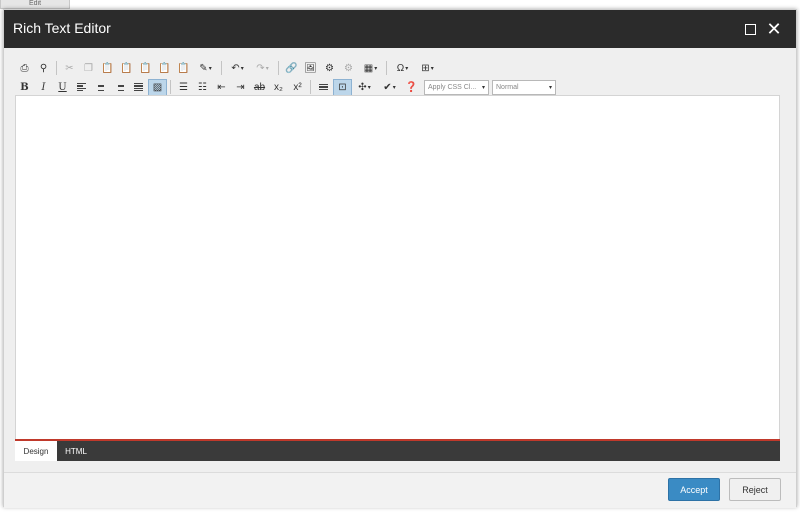  Describe the element at coordinates (483, 87) in the screenshot. I see `chevron-down-icon: ▾` at that location.